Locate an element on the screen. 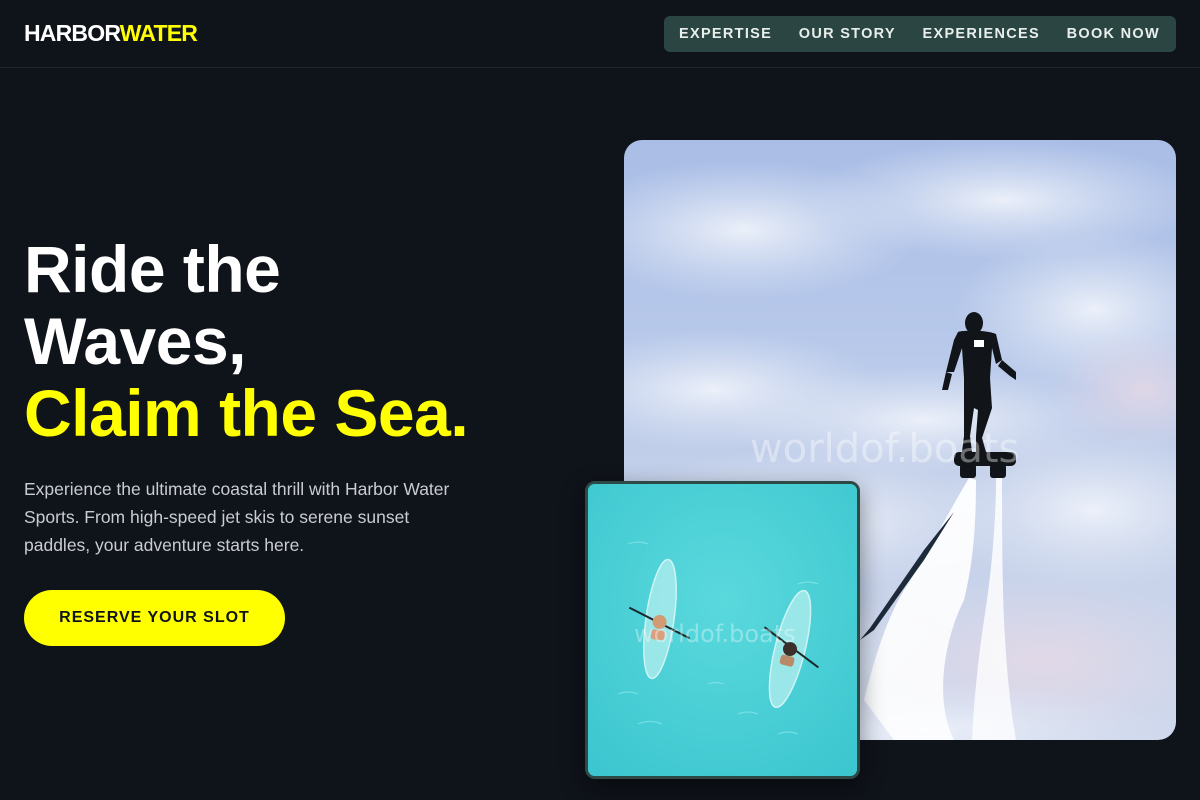 Image resolution: width=1200 pixels, height=800 pixels. nav-item-experiences: EXPERIENCES is located at coordinates (981, 34).